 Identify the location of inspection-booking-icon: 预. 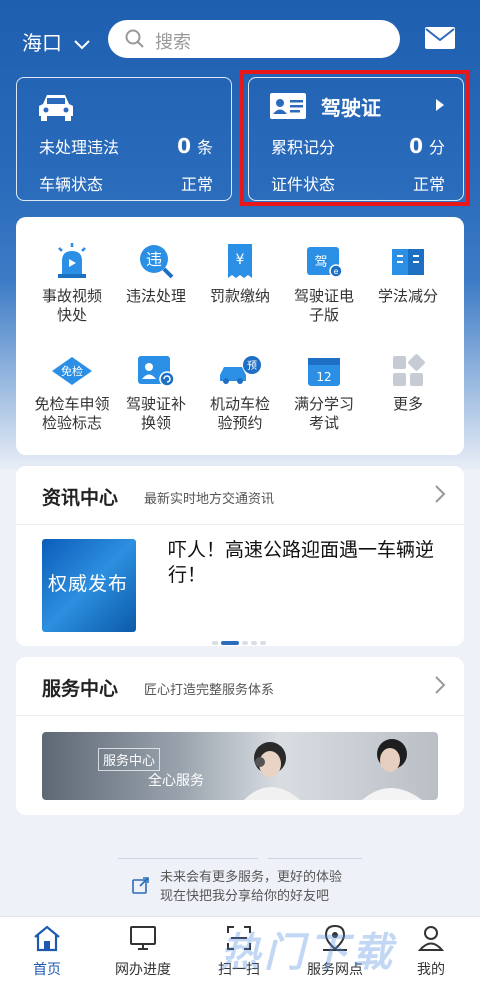
(240, 370).